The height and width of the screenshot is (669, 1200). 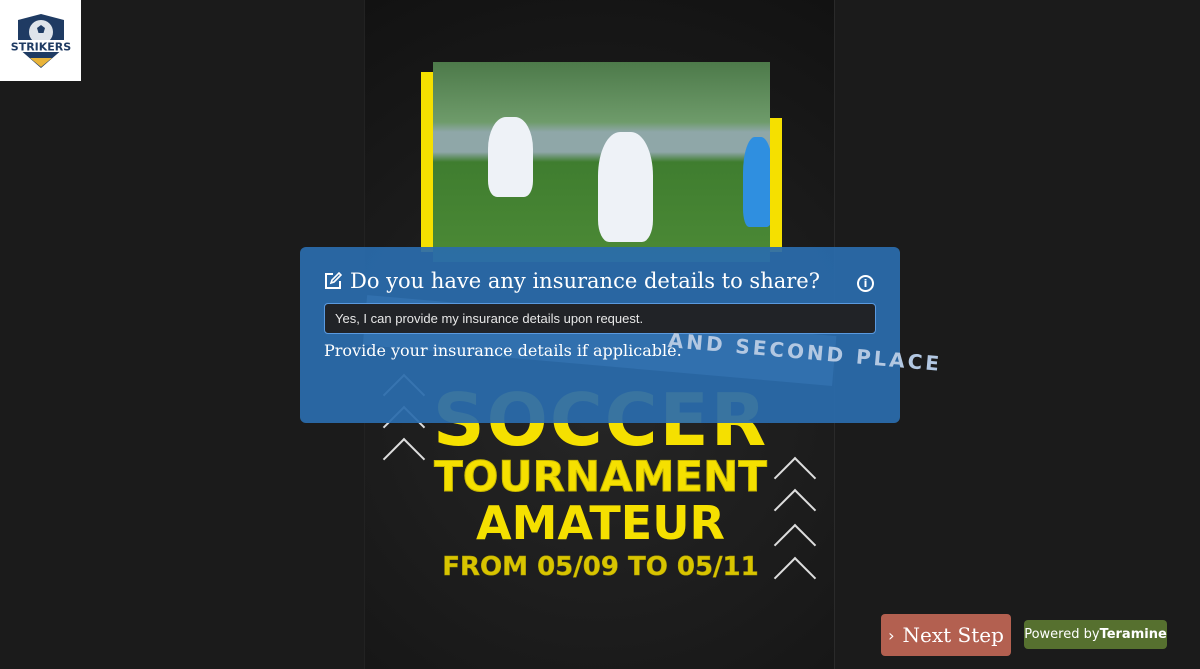 What do you see at coordinates (601, 477) in the screenshot?
I see `poster-line-tournament: TOURNAMENT` at bounding box center [601, 477].